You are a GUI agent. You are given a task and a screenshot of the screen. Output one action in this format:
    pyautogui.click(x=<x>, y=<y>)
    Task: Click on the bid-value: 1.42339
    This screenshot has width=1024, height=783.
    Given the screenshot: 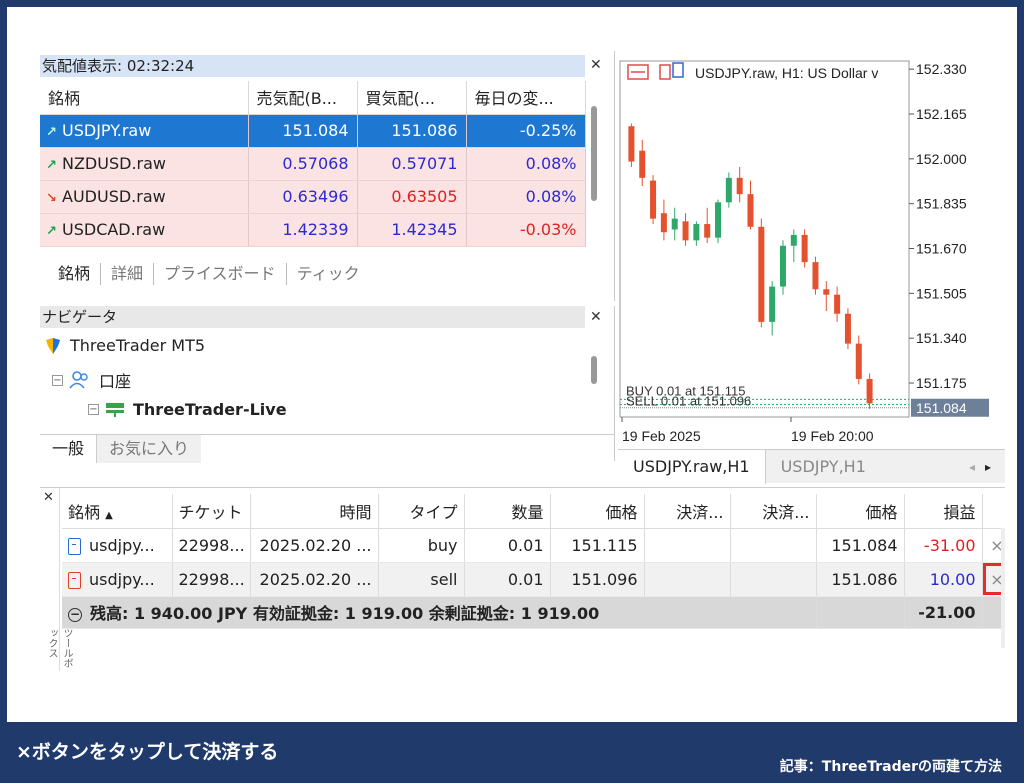 What is the action you would take?
    pyautogui.click(x=303, y=230)
    